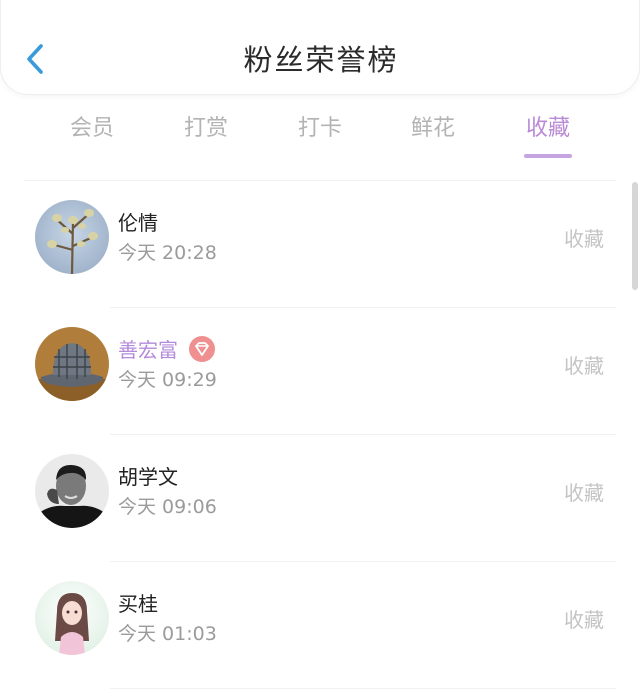 The height and width of the screenshot is (697, 640). I want to click on fan-name: 善宏富, so click(148, 350).